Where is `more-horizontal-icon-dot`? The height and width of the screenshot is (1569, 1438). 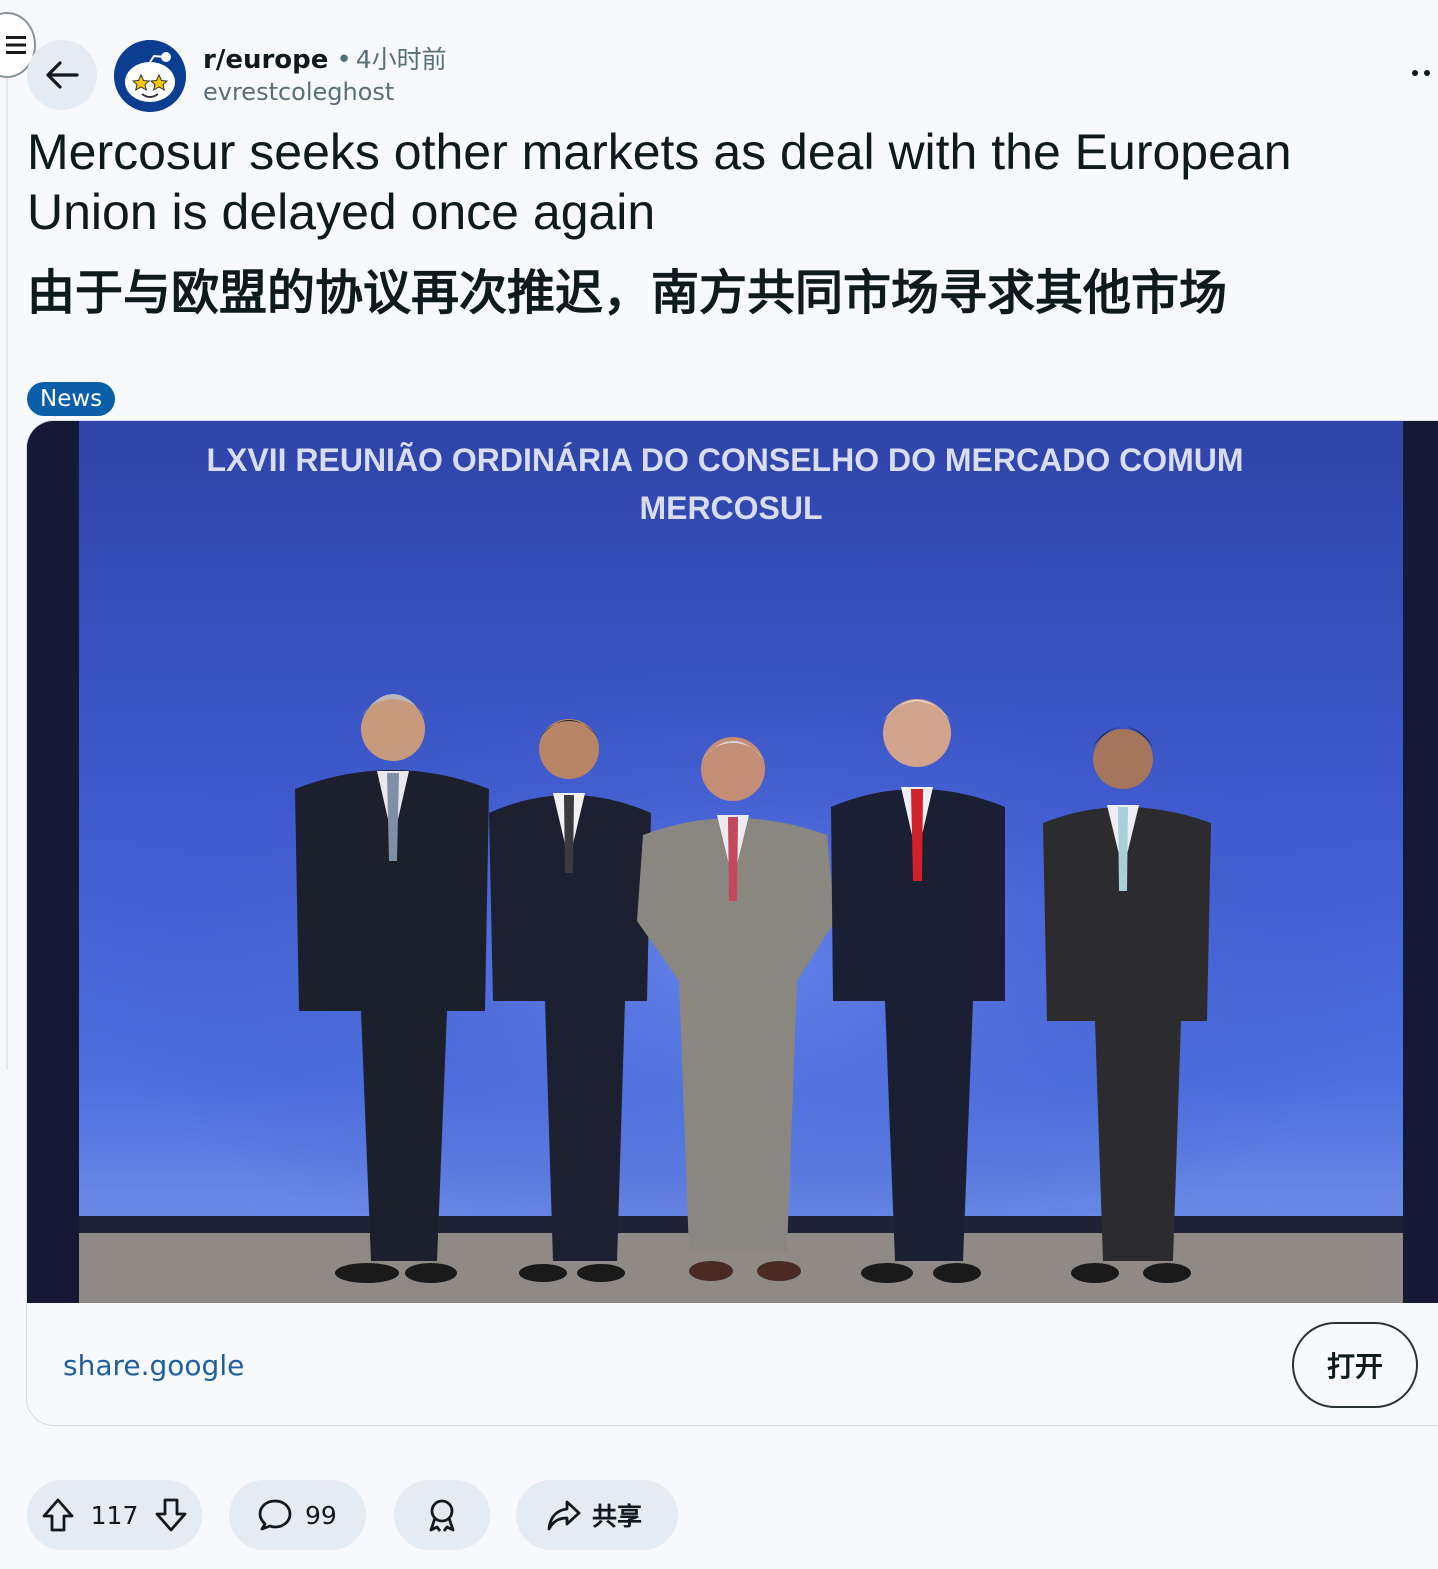 more-horizontal-icon-dot is located at coordinates (1427, 73).